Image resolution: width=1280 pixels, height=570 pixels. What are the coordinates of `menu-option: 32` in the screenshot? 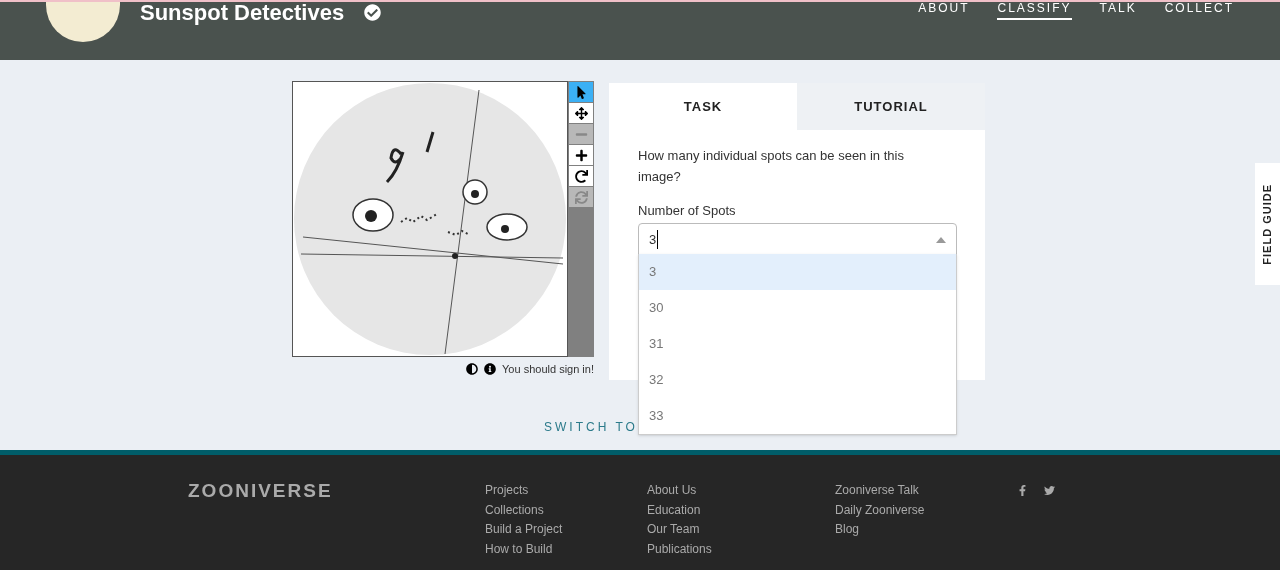 It's located at (797, 380).